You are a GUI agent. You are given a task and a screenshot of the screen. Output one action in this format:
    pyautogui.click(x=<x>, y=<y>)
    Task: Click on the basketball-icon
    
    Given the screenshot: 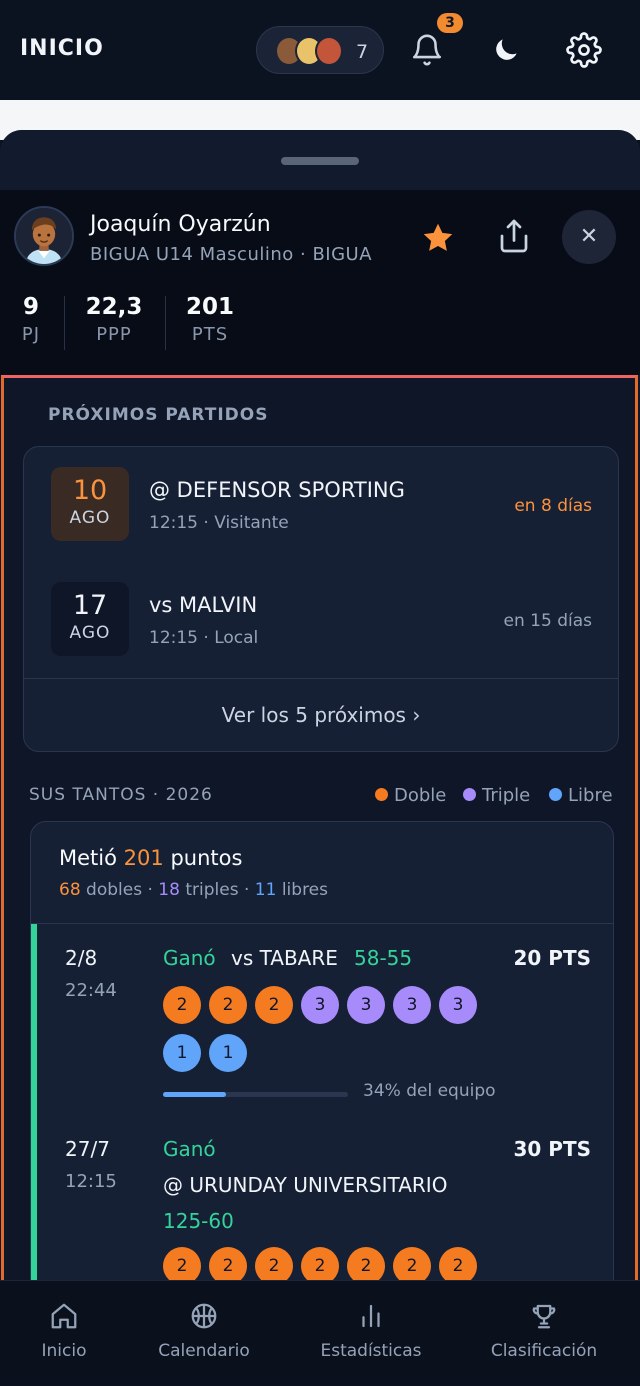 What is the action you would take?
    pyautogui.click(x=204, y=1316)
    